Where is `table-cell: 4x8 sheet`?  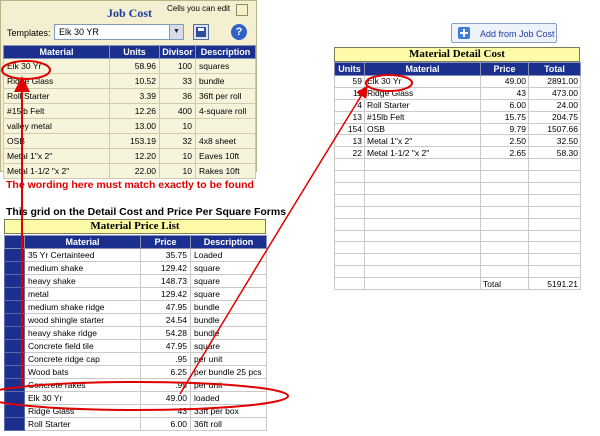
table-cell: 4x8 sheet is located at coordinates (225, 141).